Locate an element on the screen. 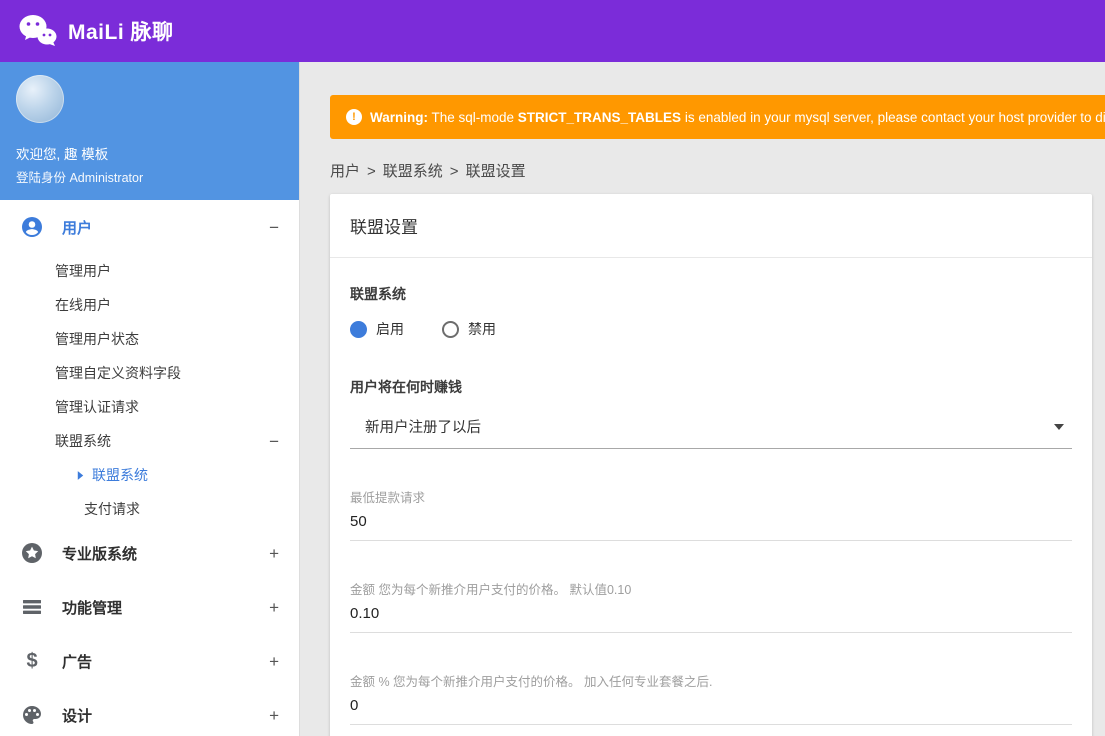 This screenshot has height=736, width=1105. chevron-down-icon is located at coordinates (1059, 426).